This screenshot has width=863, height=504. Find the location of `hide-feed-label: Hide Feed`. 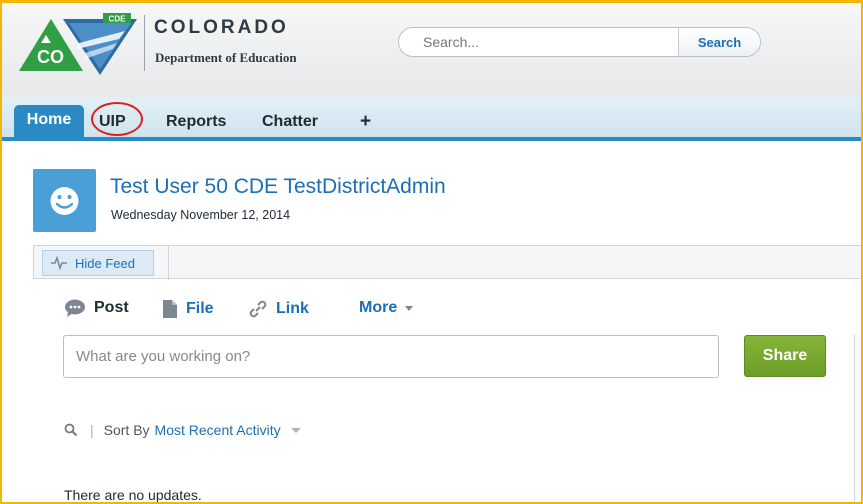

hide-feed-label: Hide Feed is located at coordinates (105, 263).